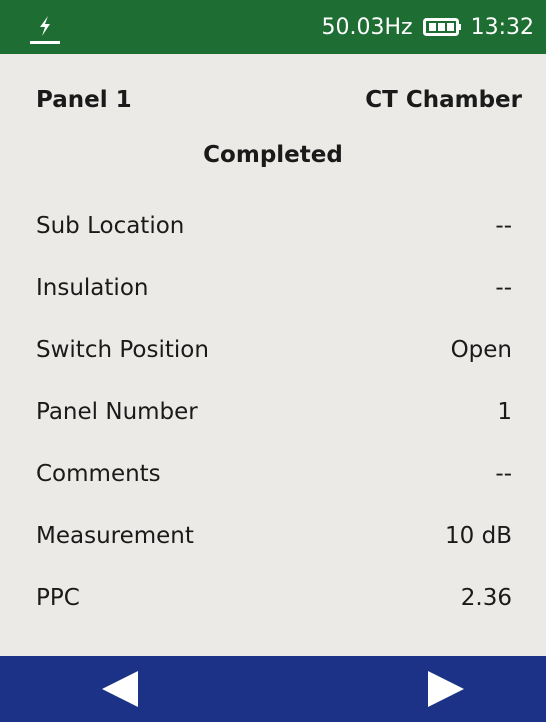 The image size is (546, 722). I want to click on field-row-measurement: Measurement 10 dB, so click(274, 536).